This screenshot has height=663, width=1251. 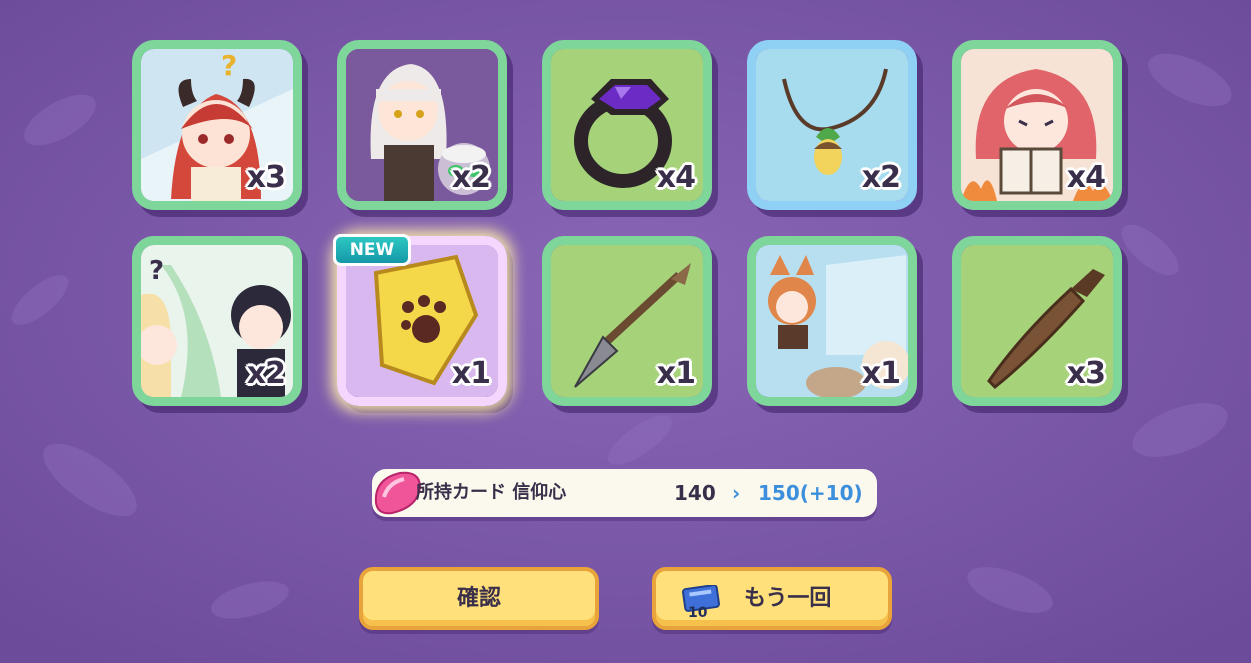 I want to click on chevron-right-icon: ›, so click(x=736, y=493).